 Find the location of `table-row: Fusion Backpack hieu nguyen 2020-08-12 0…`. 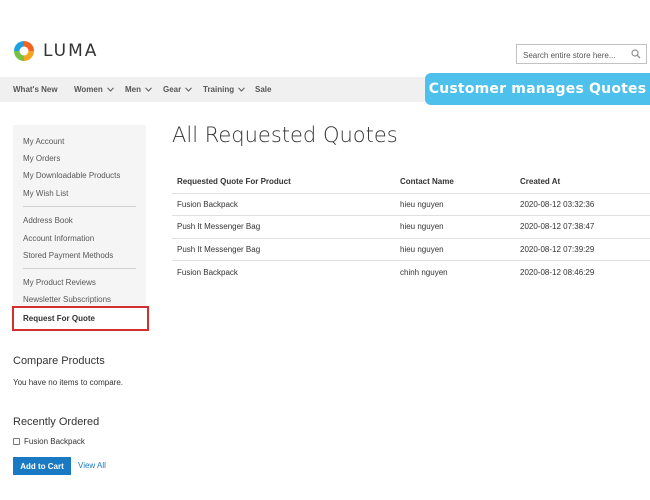

table-row: Fusion Backpack hieu nguyen 2020-08-12 0… is located at coordinates (411, 204).